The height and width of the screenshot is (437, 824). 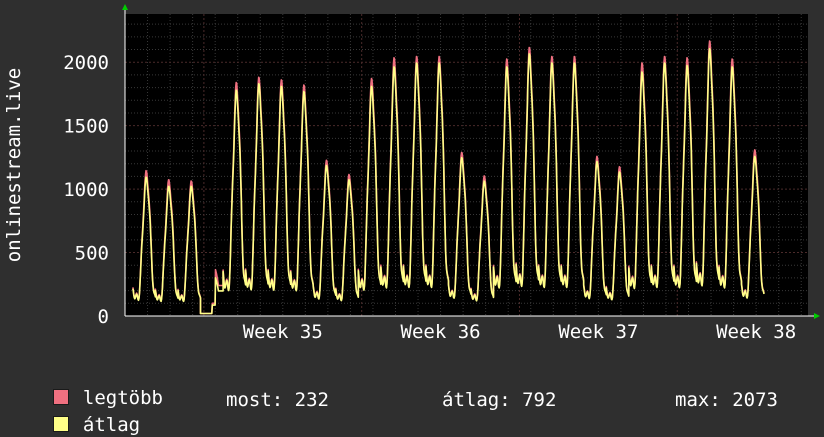 What do you see at coordinates (86, 127) in the screenshot?
I see `y-tick-label: 1500` at bounding box center [86, 127].